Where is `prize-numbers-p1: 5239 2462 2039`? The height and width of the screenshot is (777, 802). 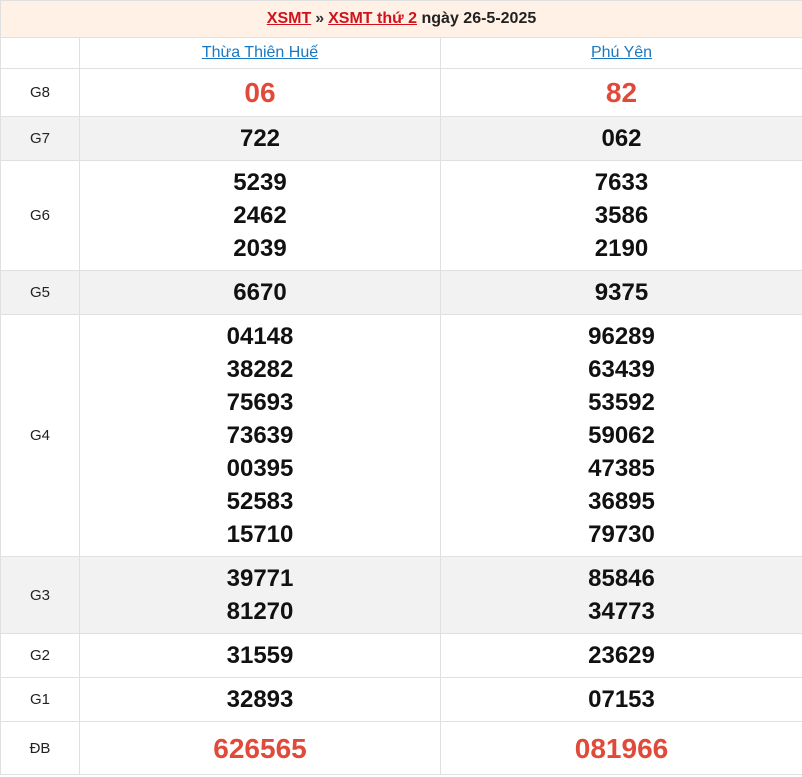
prize-numbers-p1: 5239 2462 2039 is located at coordinates (260, 215).